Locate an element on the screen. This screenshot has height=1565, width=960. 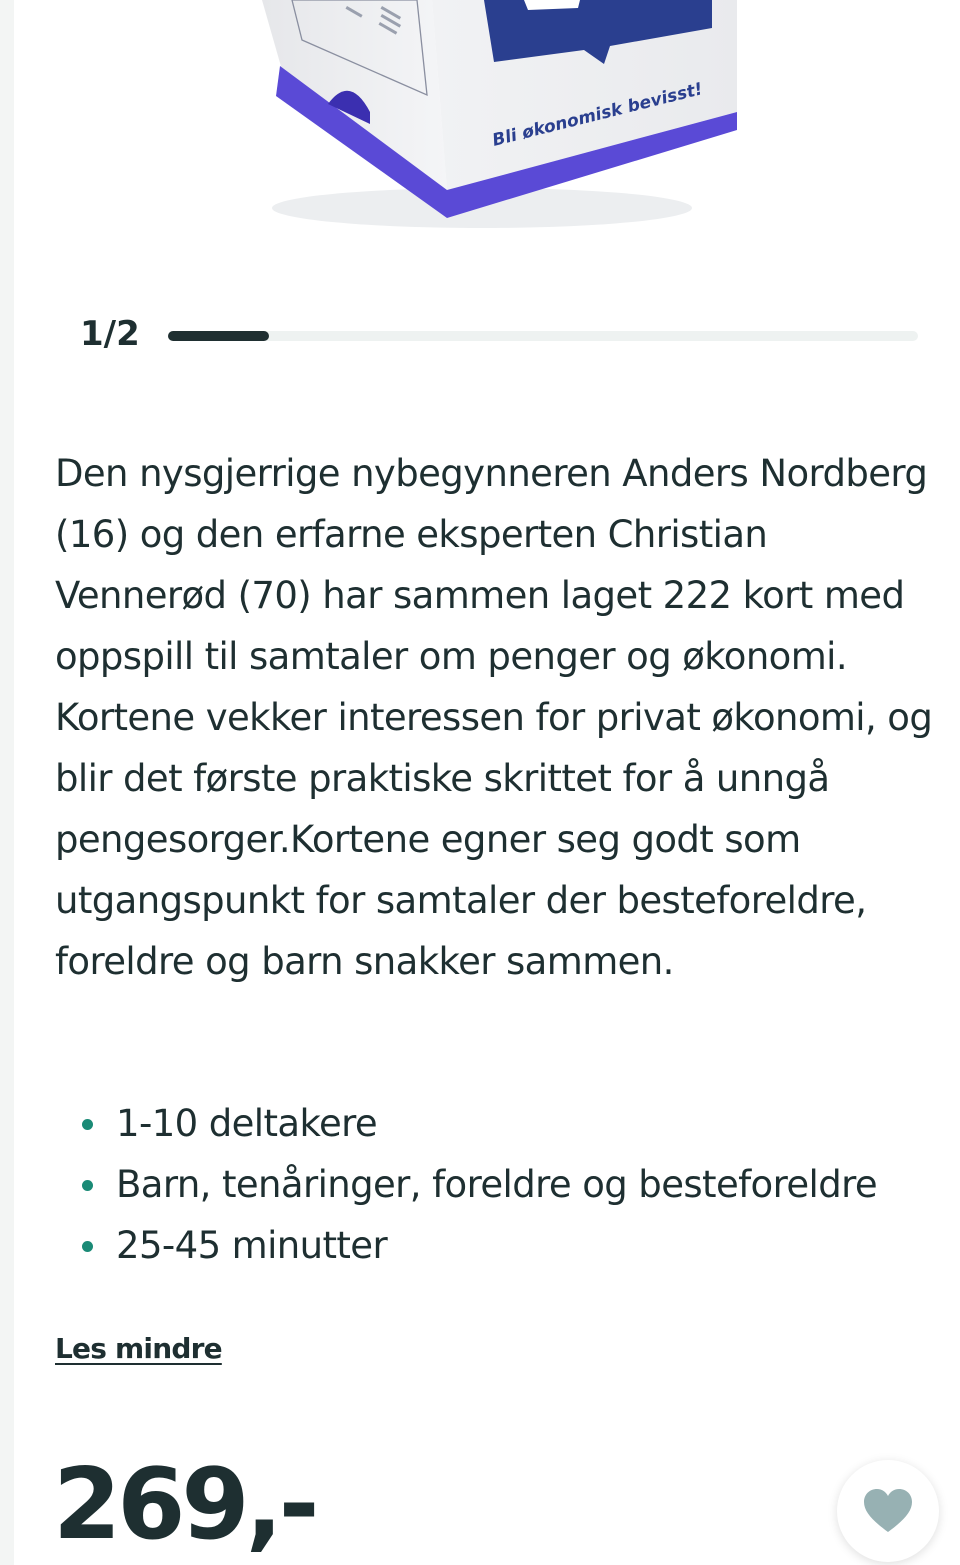
feature-text: 25-45 minutter is located at coordinates (252, 1245).